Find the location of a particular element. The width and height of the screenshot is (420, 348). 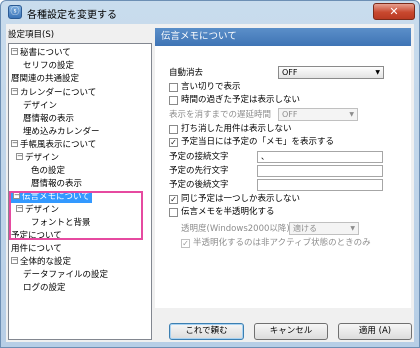

tree-item: ログの設定 is located at coordinates (44, 288).